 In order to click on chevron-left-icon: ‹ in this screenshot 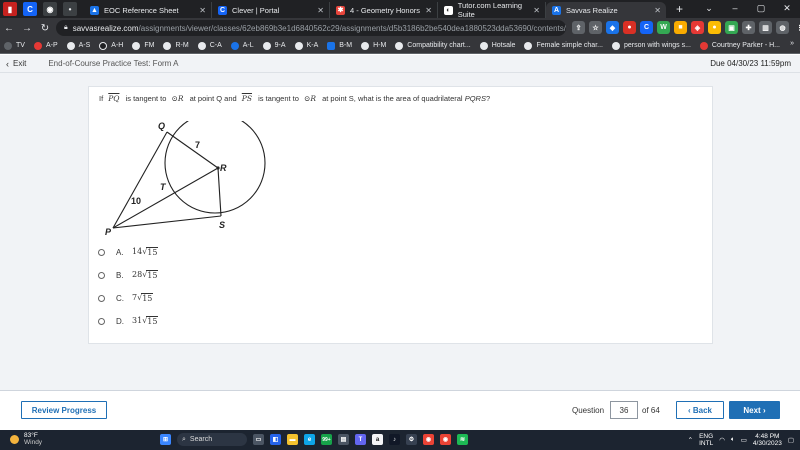, I will do `click(7, 63)`.